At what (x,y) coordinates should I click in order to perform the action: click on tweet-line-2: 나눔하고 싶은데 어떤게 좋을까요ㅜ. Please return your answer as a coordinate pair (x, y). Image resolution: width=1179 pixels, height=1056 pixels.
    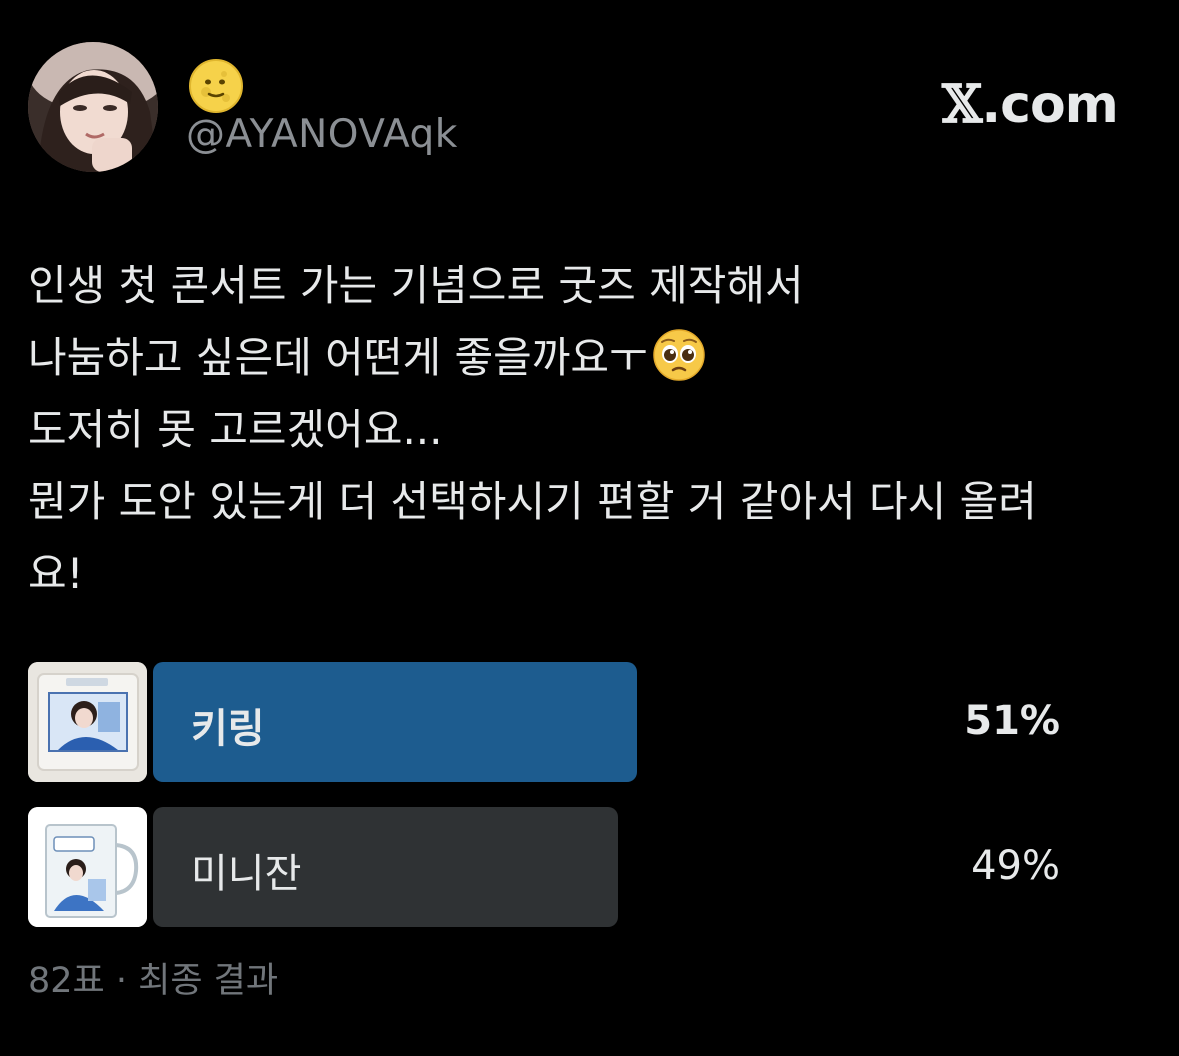
    Looking at the image, I should click on (338, 357).